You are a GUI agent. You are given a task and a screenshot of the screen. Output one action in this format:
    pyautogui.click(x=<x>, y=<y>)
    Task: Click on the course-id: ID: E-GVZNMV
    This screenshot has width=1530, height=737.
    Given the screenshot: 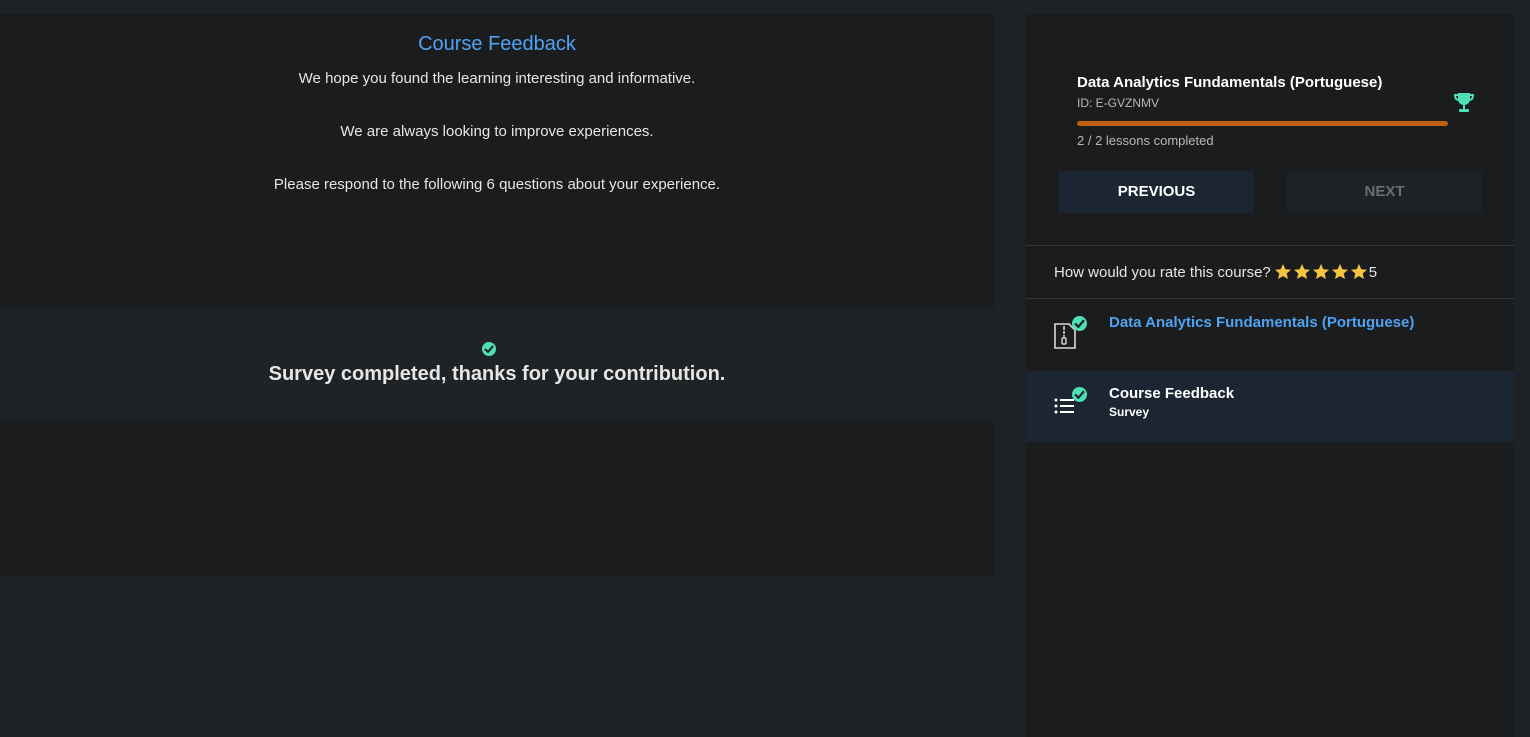 What is the action you would take?
    pyautogui.click(x=1118, y=103)
    